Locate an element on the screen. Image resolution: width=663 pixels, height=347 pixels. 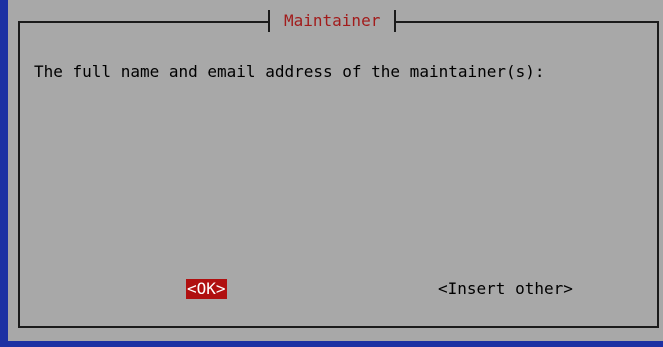
dialog-title-bar: Maintainer is located at coordinates (332, 21).